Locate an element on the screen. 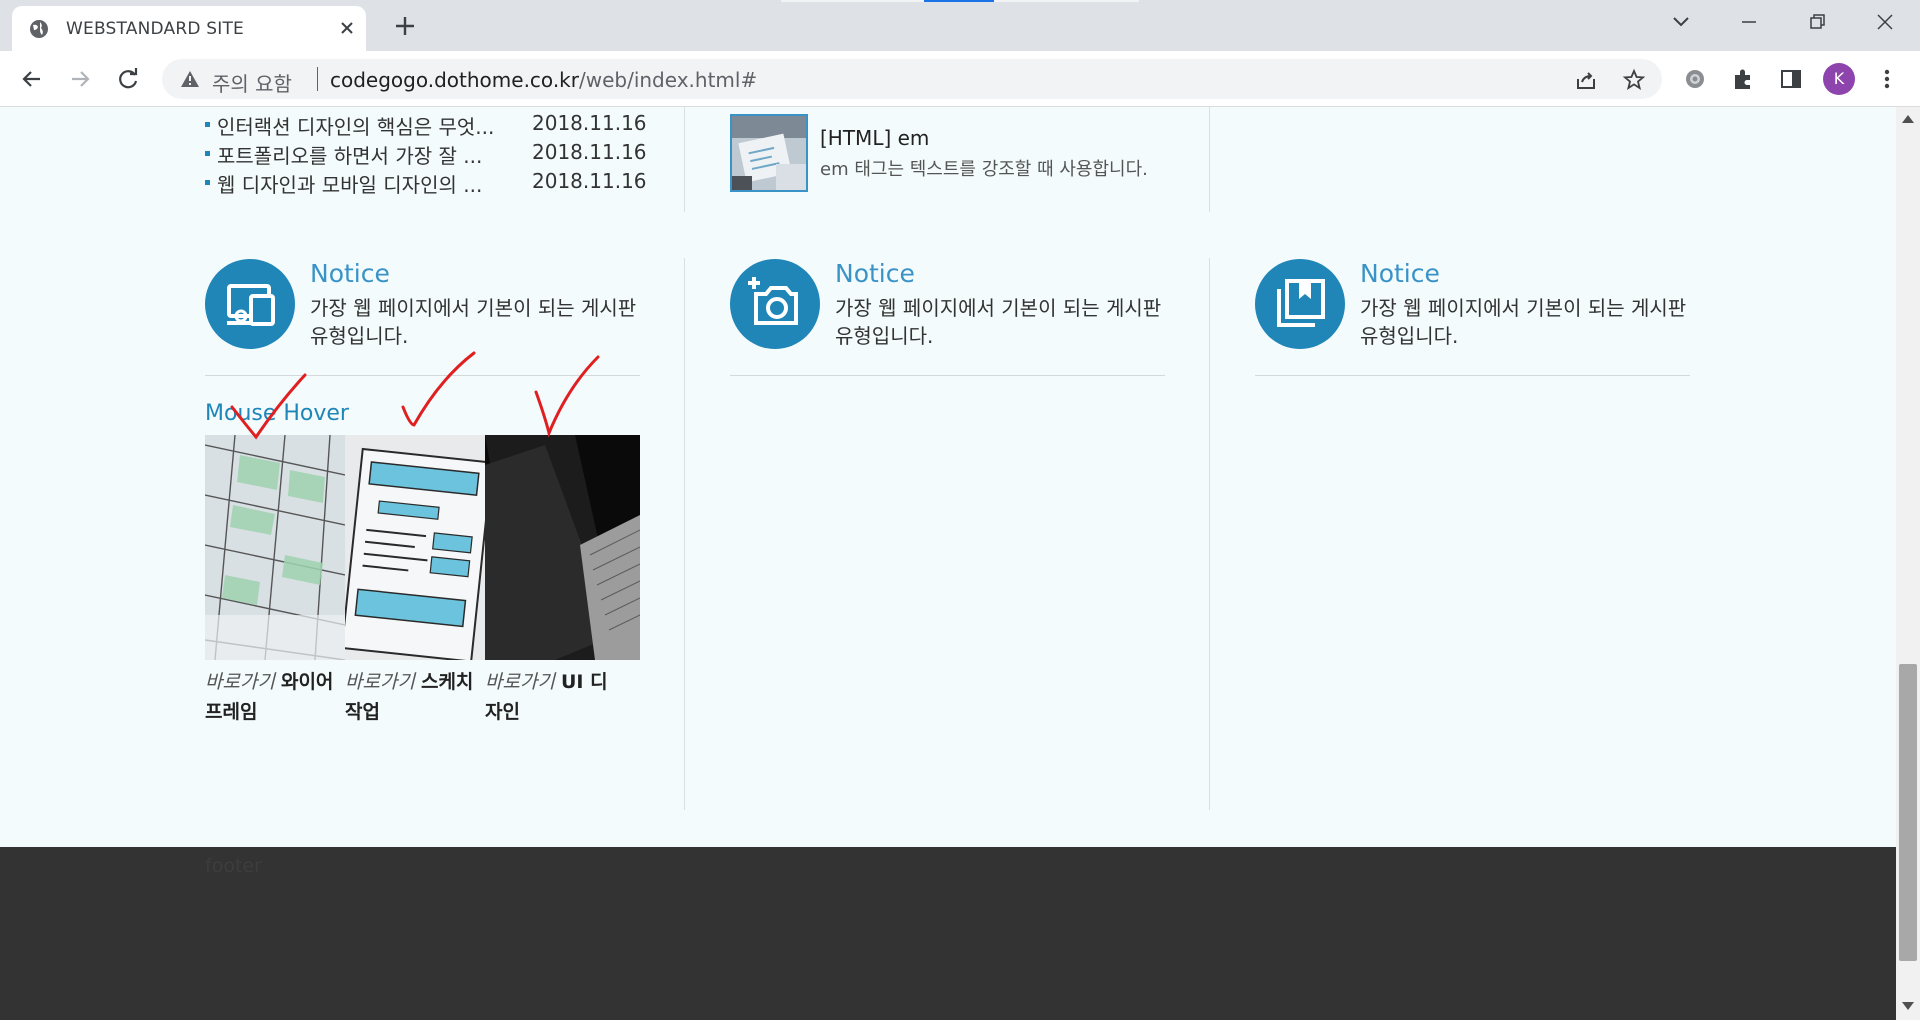  scrollbar-thumb is located at coordinates (1908, 812).